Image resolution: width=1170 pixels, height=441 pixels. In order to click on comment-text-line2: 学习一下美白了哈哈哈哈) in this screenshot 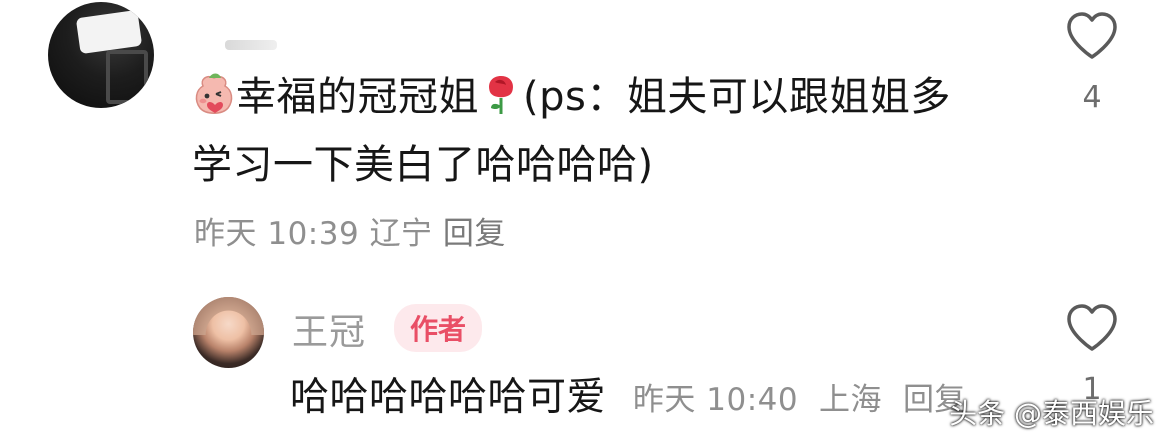, I will do `click(423, 165)`.